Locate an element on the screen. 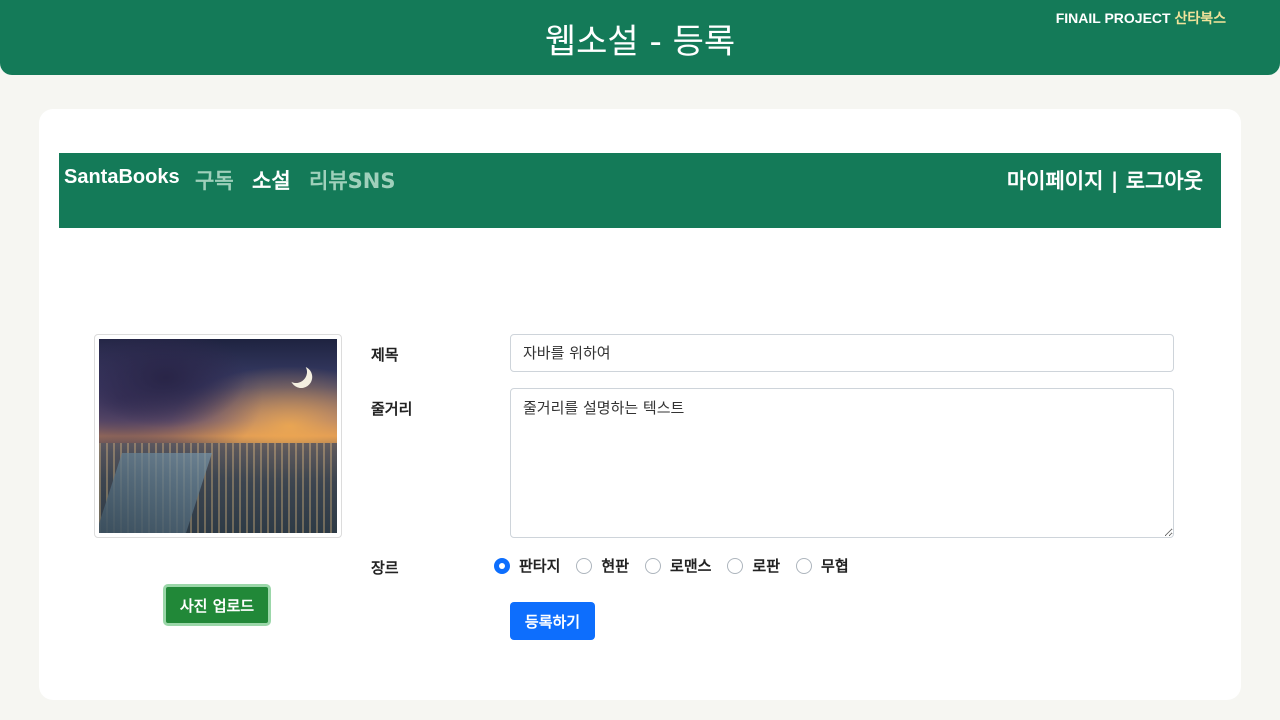  project-tag: FINAIL PROJECT 산타북스 is located at coordinates (1141, 18).